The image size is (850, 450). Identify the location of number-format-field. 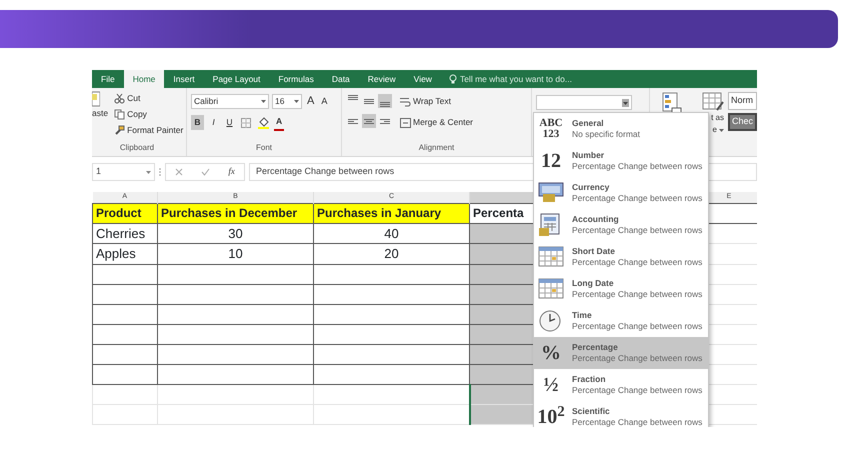
(584, 102).